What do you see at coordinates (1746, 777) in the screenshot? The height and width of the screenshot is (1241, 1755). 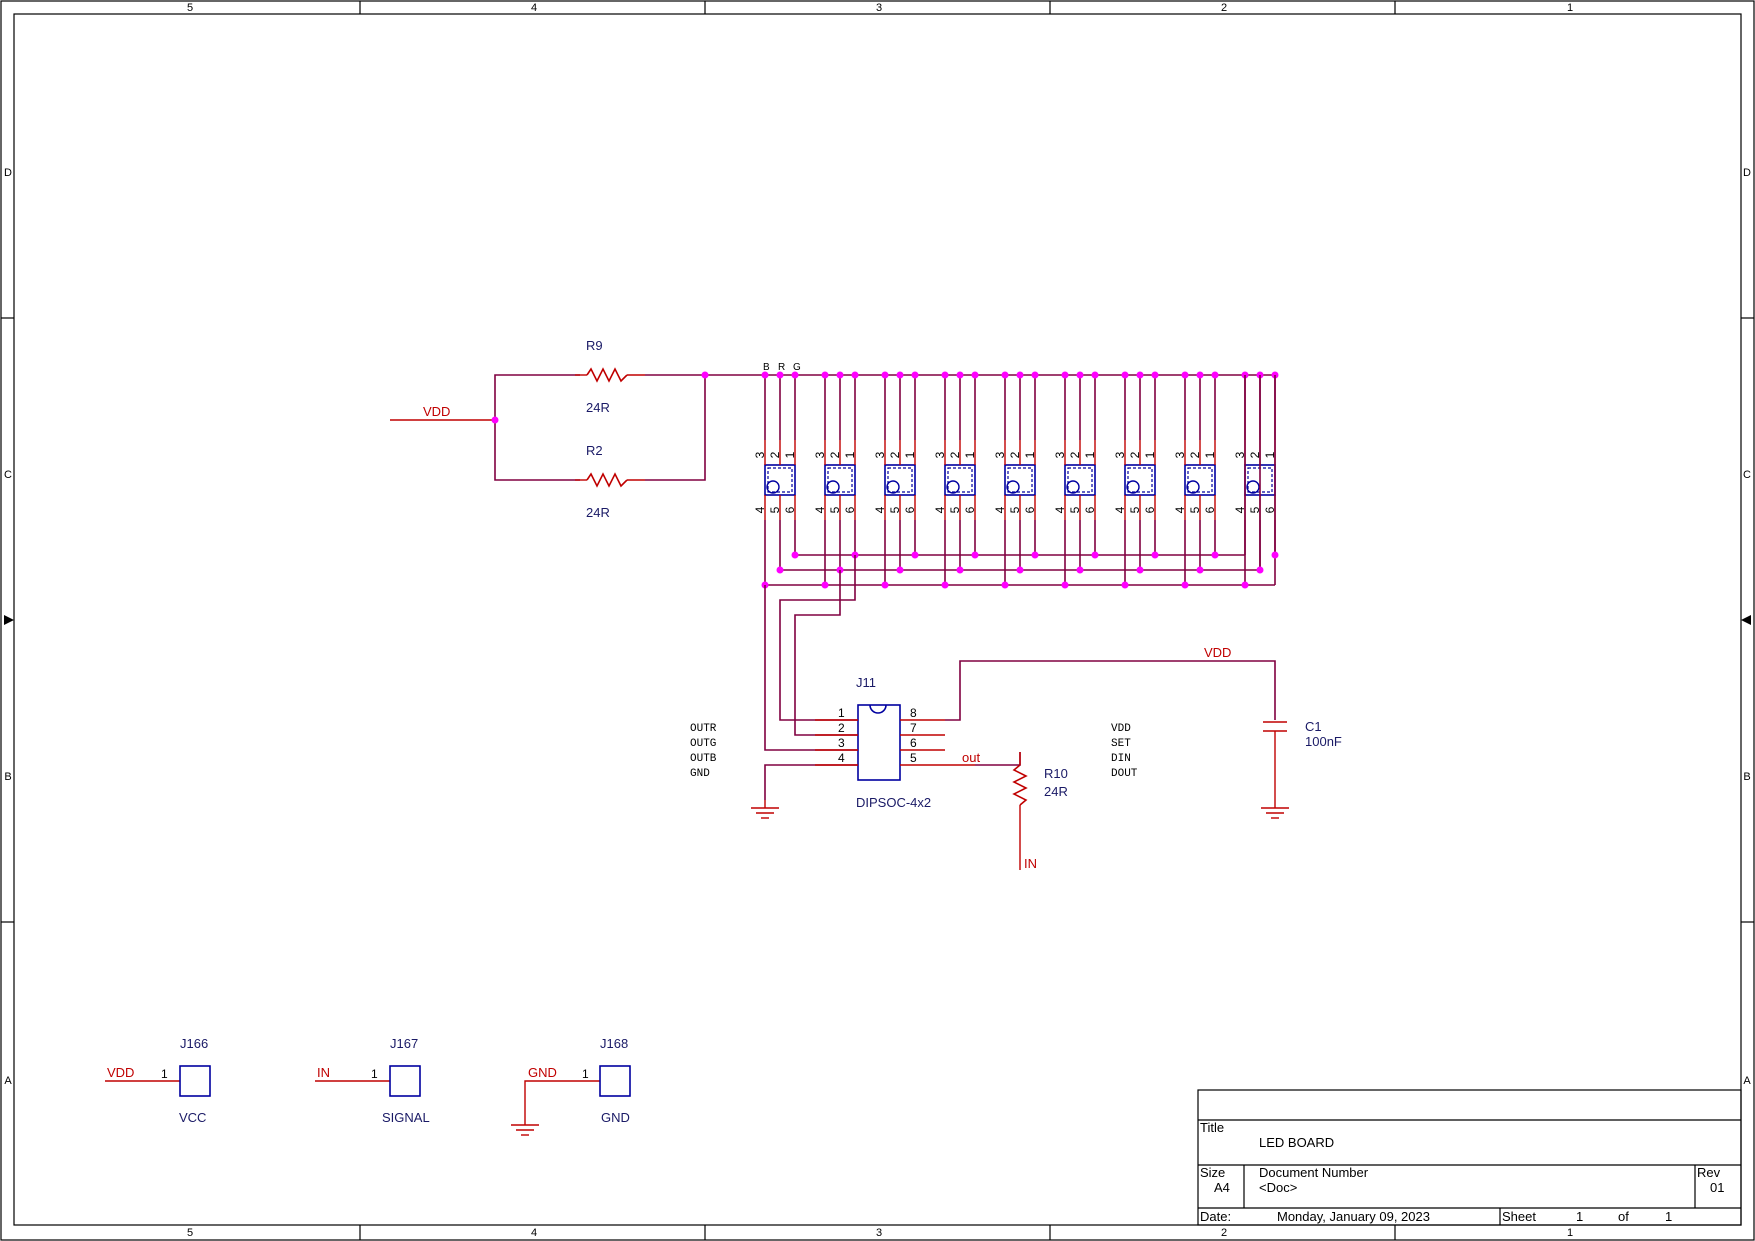 I see `zone-row-right: B` at bounding box center [1746, 777].